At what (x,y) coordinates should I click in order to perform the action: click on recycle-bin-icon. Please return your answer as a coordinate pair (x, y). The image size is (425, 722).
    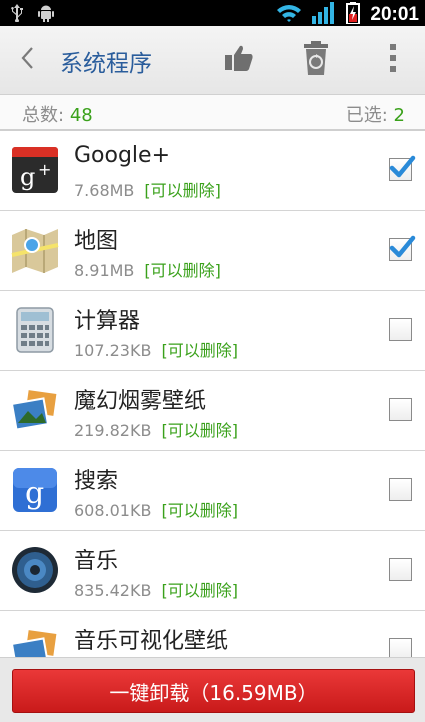
    Looking at the image, I should click on (316, 60).